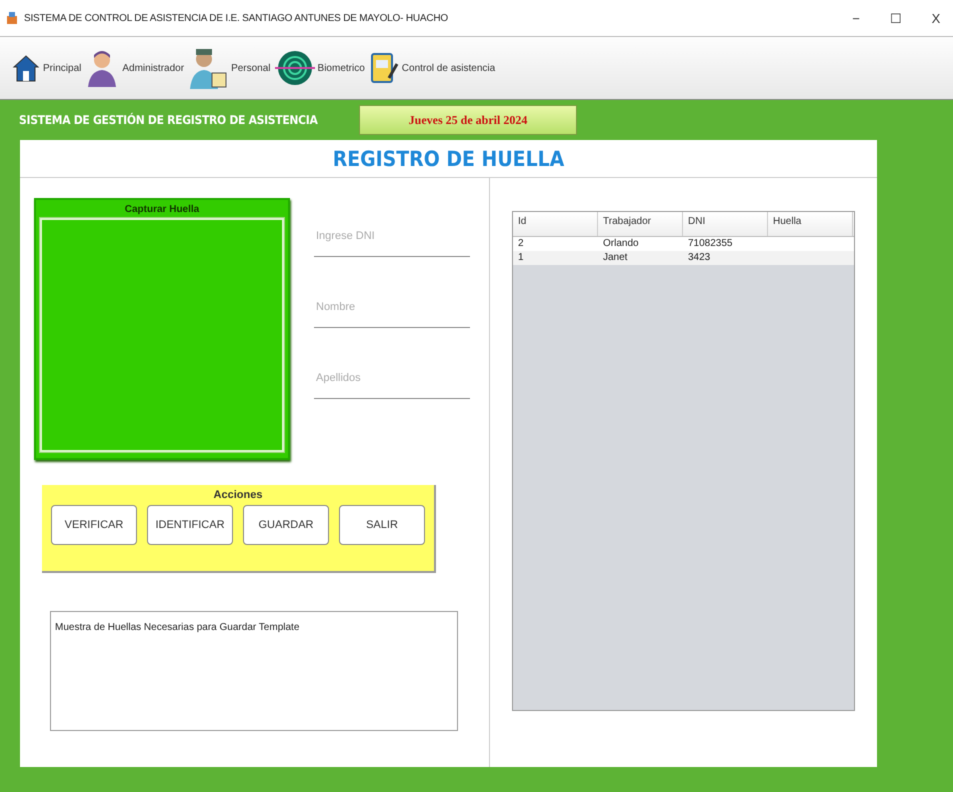  What do you see at coordinates (810, 224) in the screenshot?
I see `column-header: Huella` at bounding box center [810, 224].